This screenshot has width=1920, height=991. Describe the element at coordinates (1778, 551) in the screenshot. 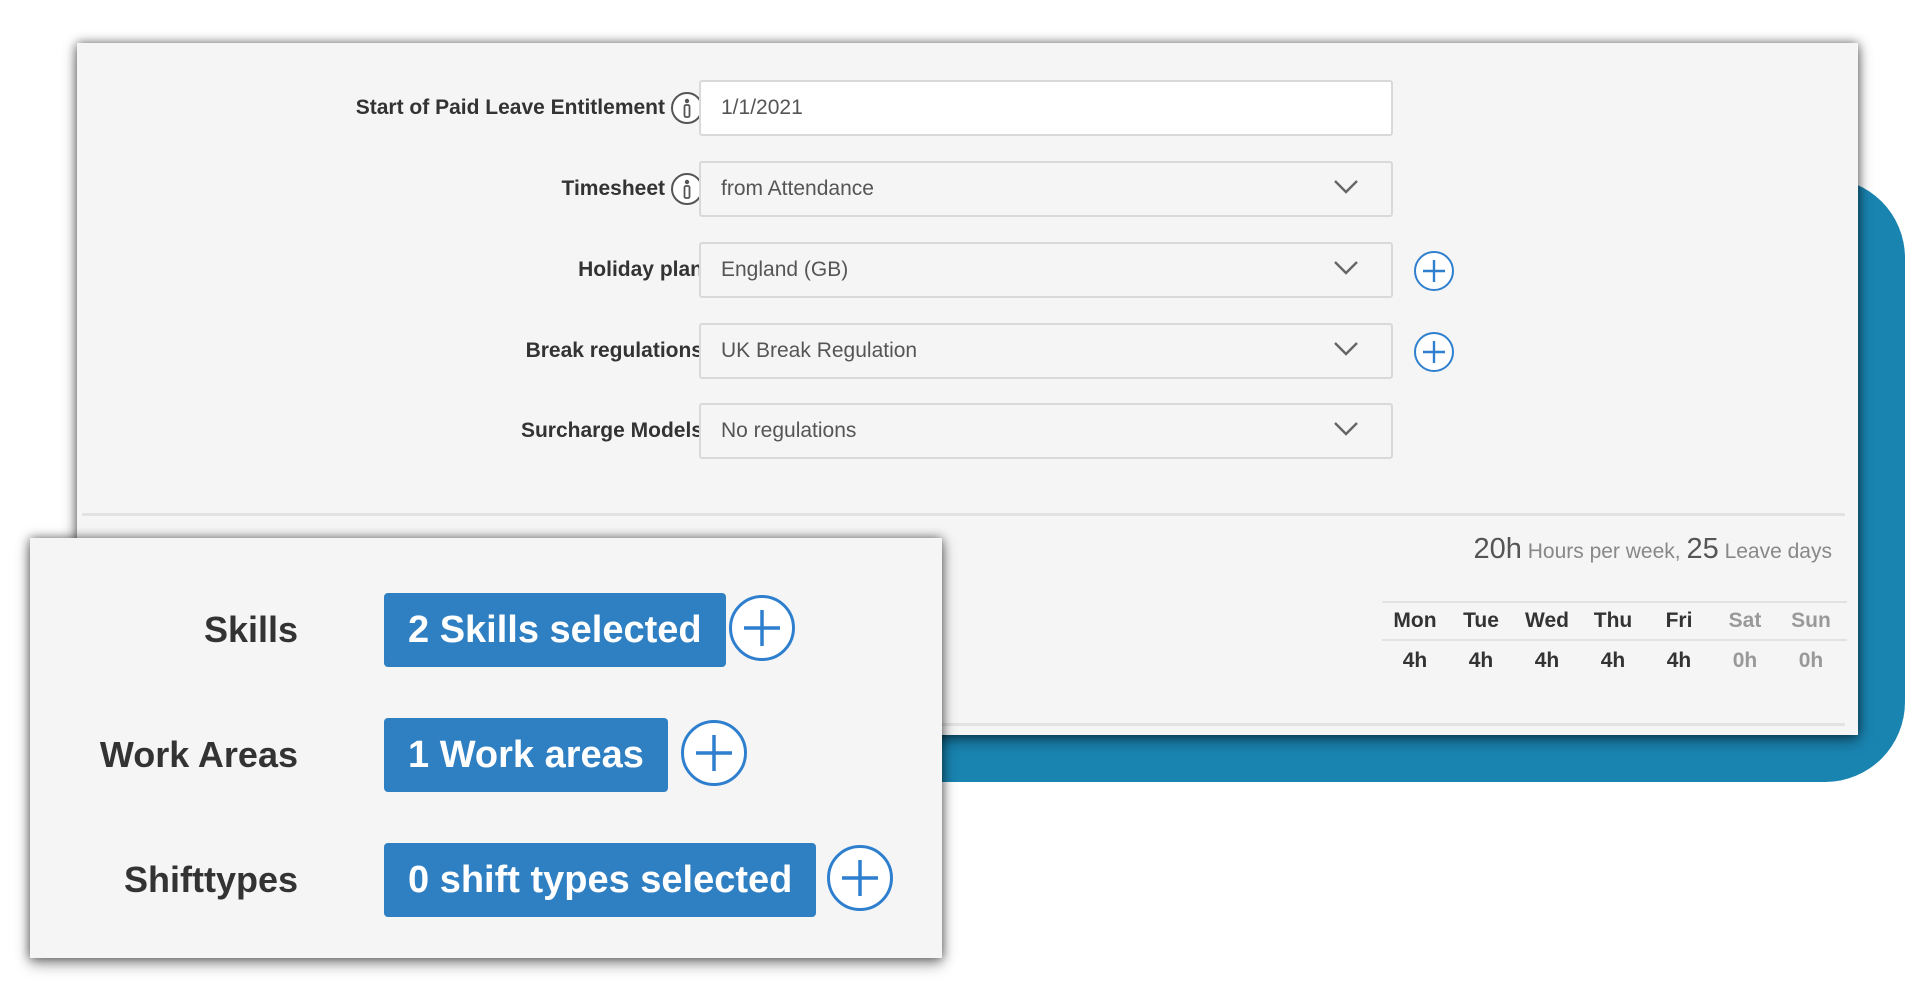

I see `leave-days-text: Leave days` at that location.